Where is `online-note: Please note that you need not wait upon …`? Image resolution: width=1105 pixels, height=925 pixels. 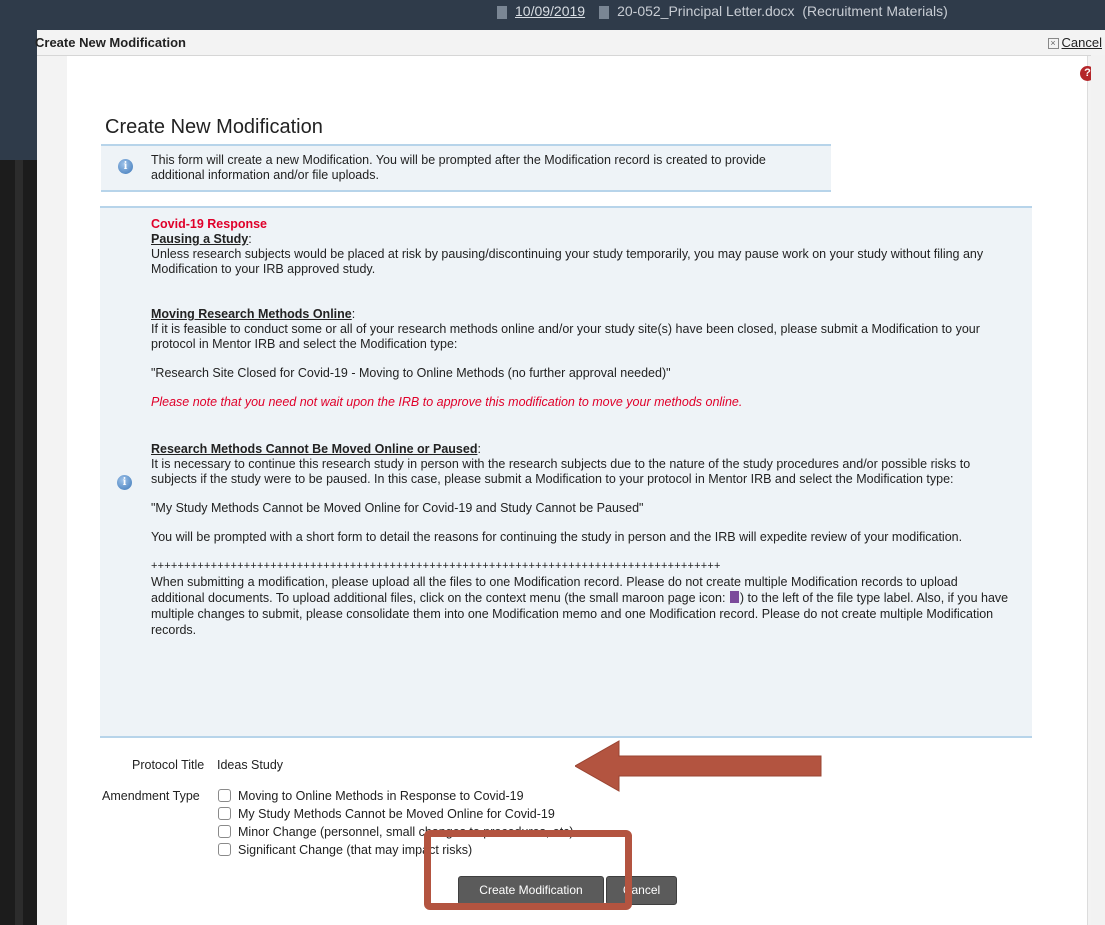 online-note: Please note that you need not wait upon … is located at coordinates (447, 402).